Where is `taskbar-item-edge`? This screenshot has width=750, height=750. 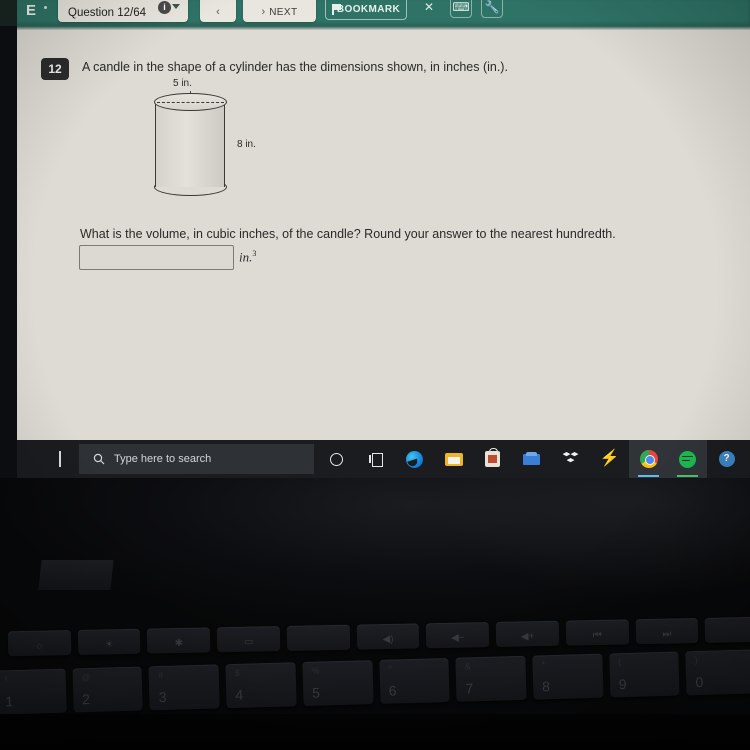 taskbar-item-edge is located at coordinates (414, 459).